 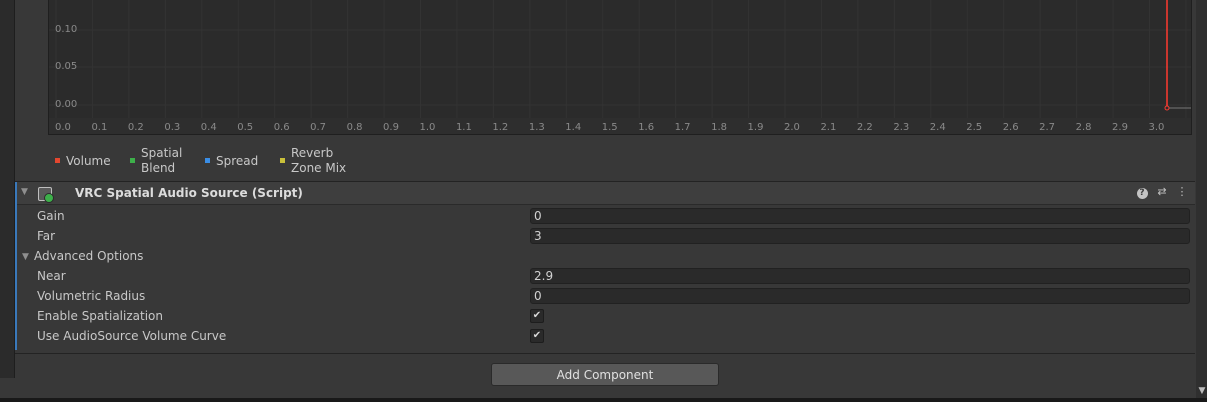 What do you see at coordinates (132, 160) in the screenshot?
I see `spatial-blend-swatch-icon` at bounding box center [132, 160].